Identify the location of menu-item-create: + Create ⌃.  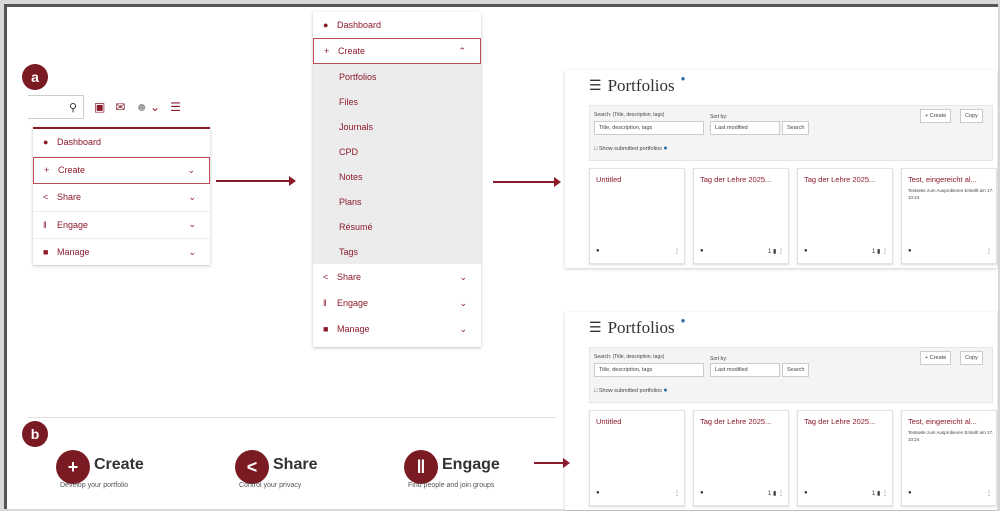
(397, 51).